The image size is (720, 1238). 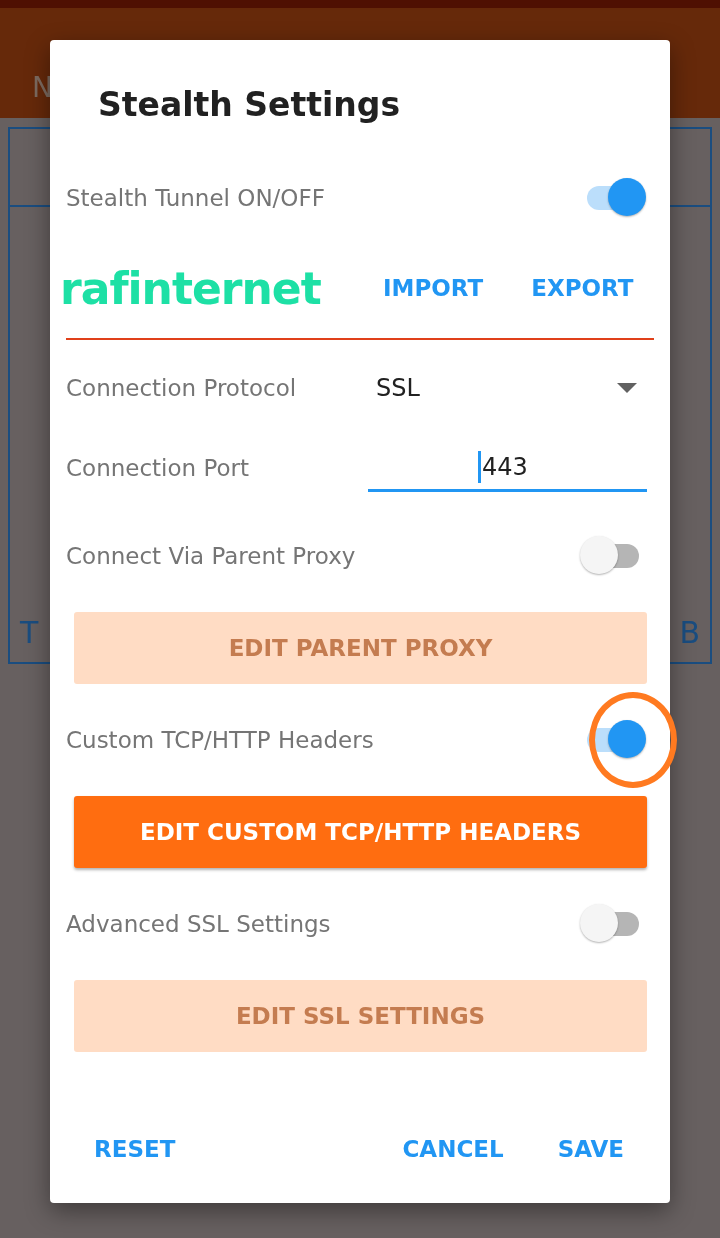 I want to click on port-field: 443, so click(x=507, y=468).